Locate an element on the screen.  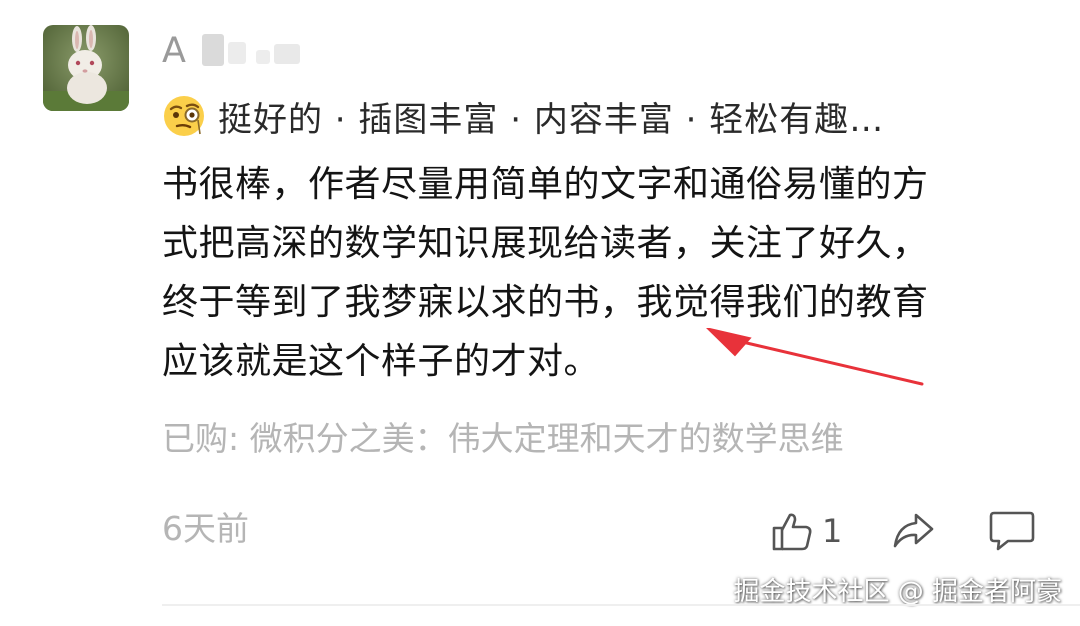
share-arrow-icon is located at coordinates (913, 530).